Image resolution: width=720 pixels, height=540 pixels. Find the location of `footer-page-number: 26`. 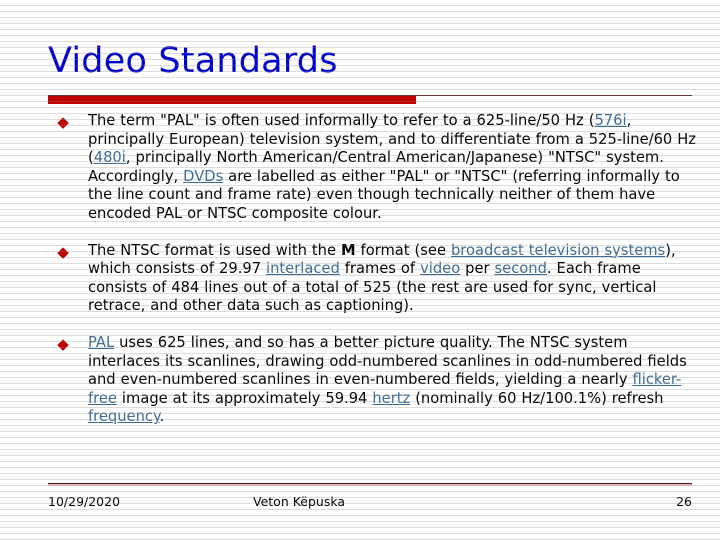

footer-page-number: 26 is located at coordinates (684, 501).